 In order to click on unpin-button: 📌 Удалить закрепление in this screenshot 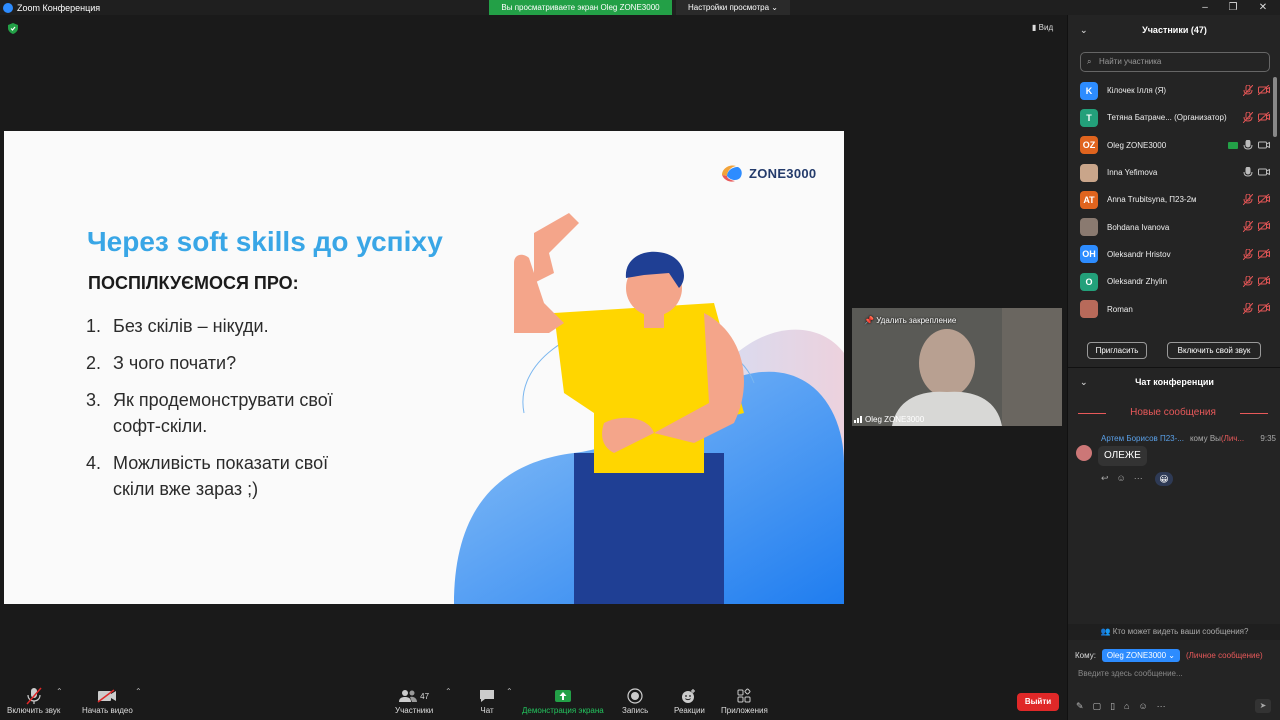, I will do `click(910, 320)`.